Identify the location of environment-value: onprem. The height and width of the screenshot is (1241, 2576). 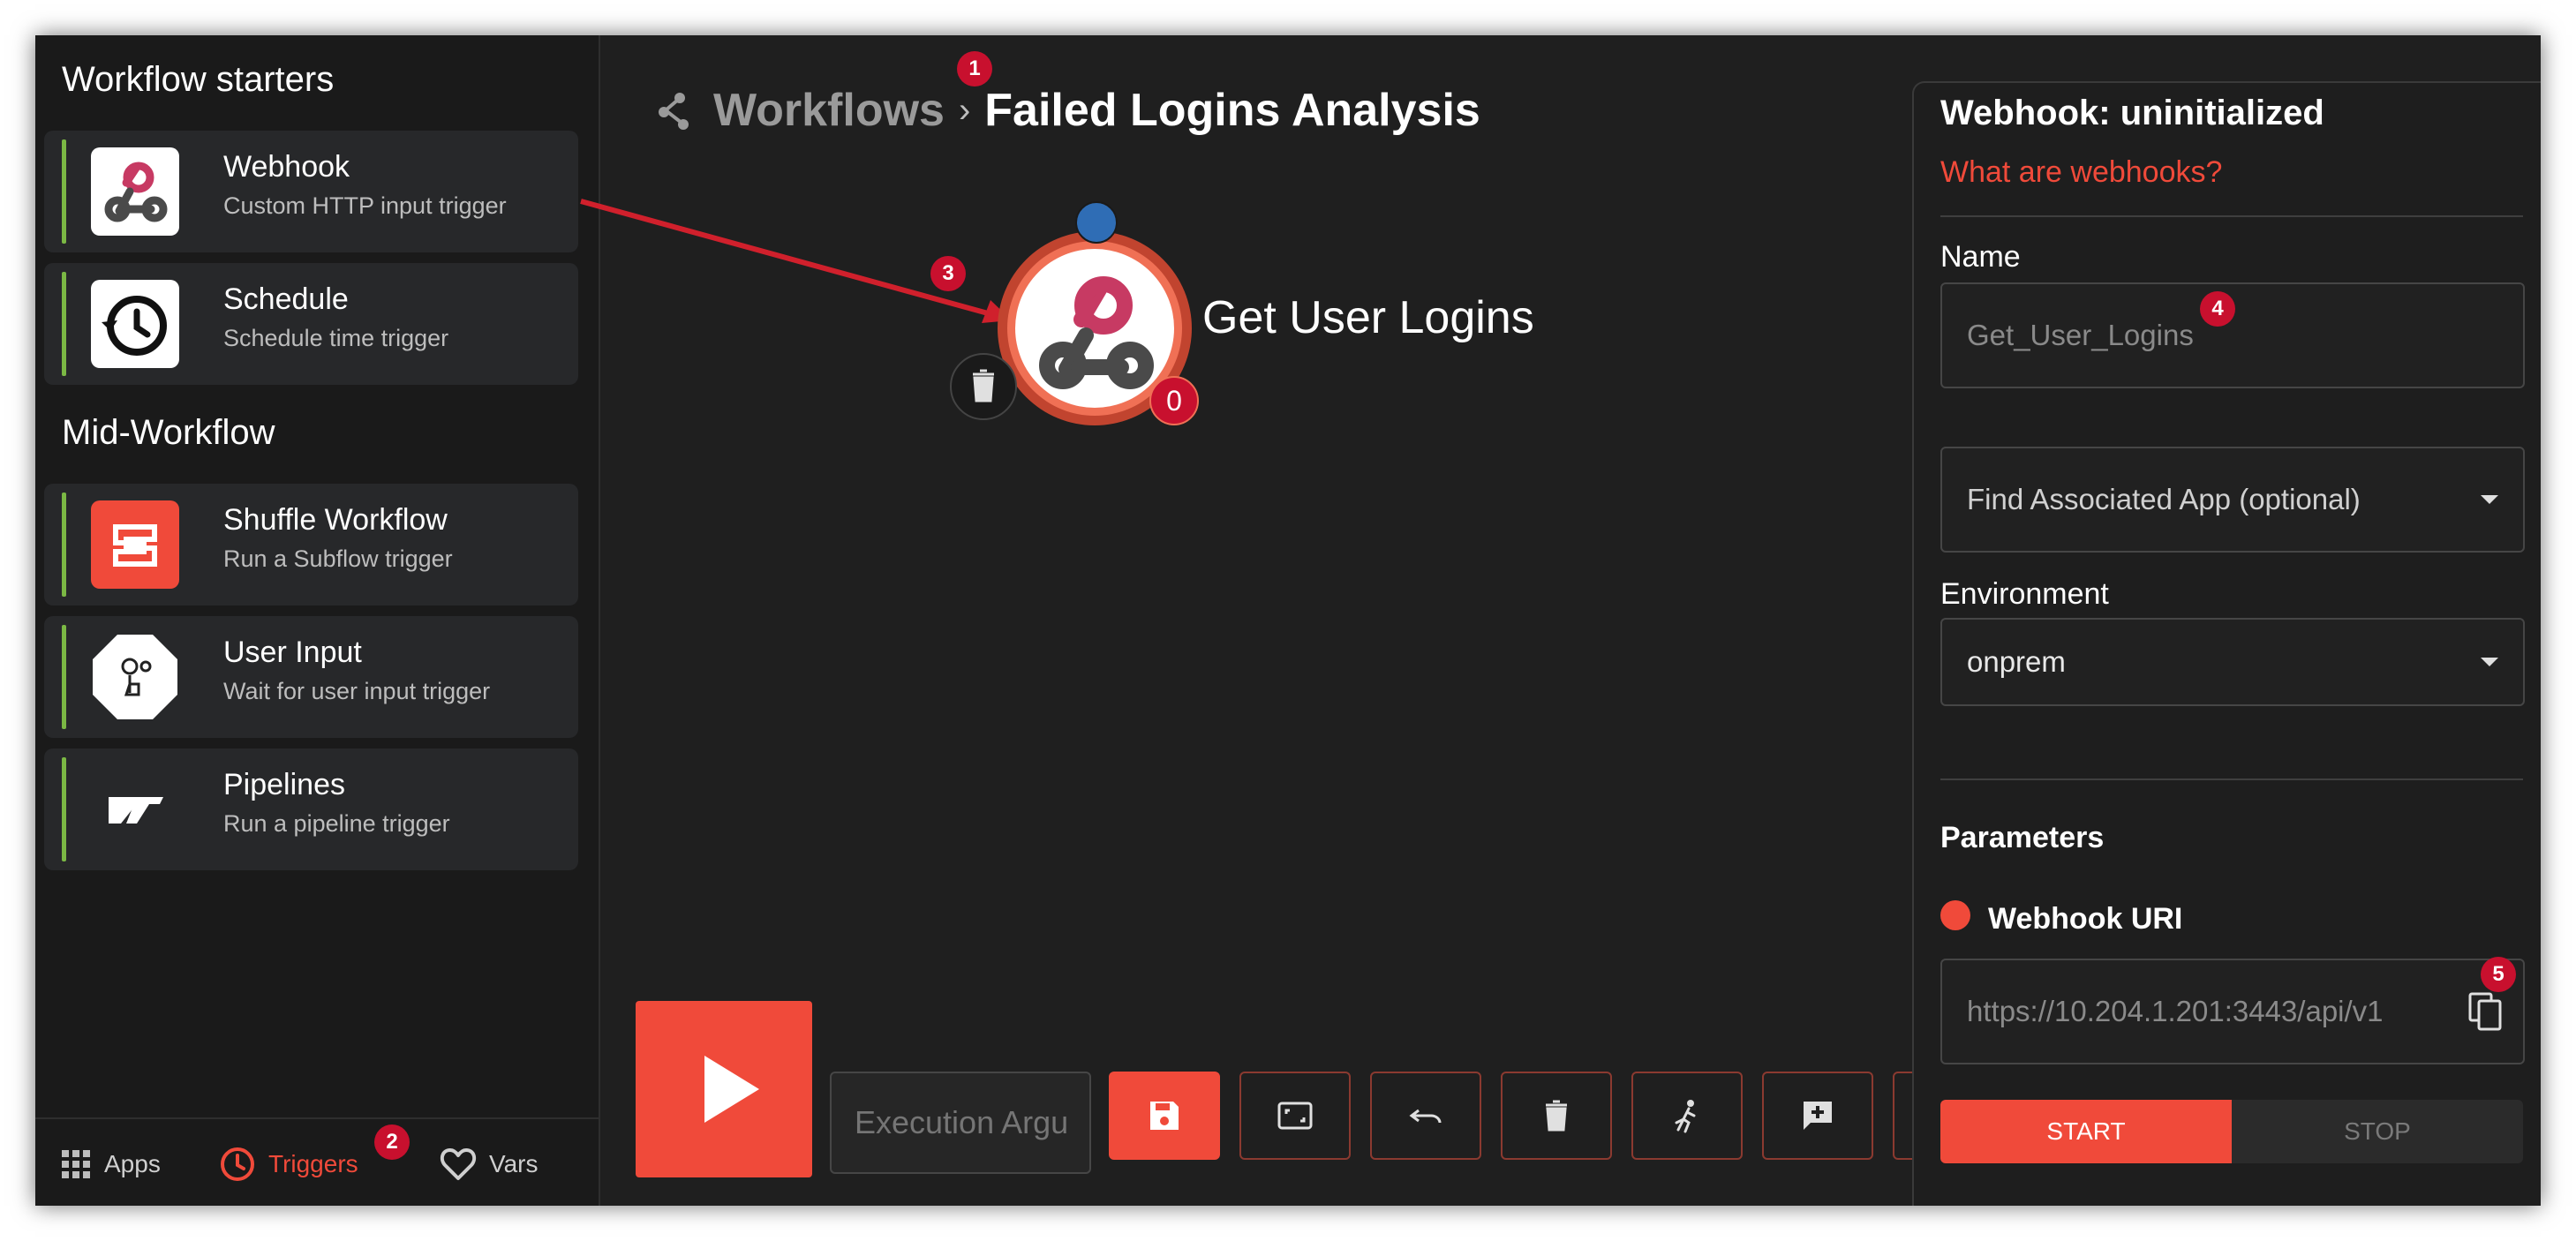
(2017, 662).